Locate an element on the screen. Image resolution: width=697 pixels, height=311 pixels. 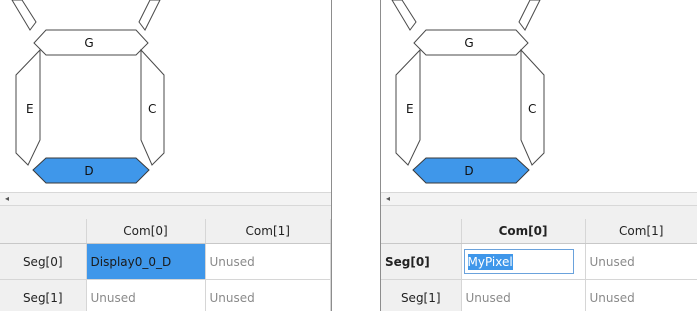
cell-edit-input: MyPixel is located at coordinates (518, 261).